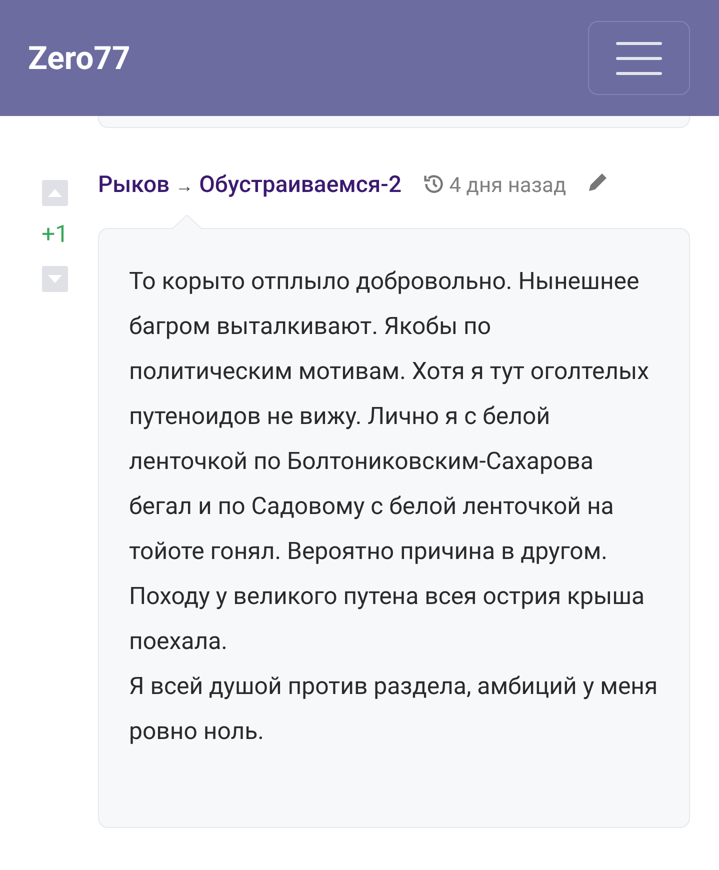  What do you see at coordinates (79, 58) in the screenshot?
I see `site-title: Zero77` at bounding box center [79, 58].